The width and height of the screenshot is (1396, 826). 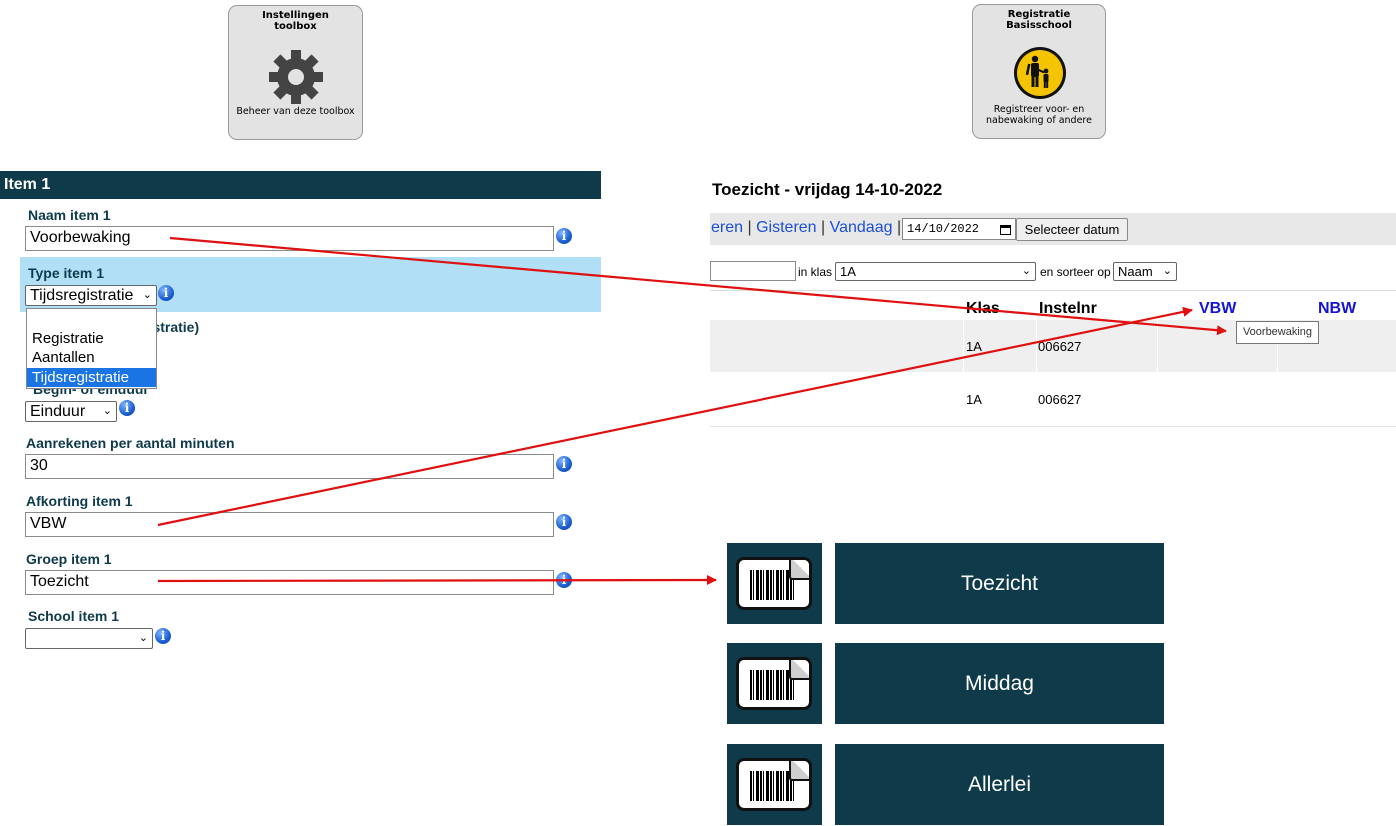 I want to click on tile-description: Registreer voor- en nabewaking of andere, so click(x=1039, y=115).